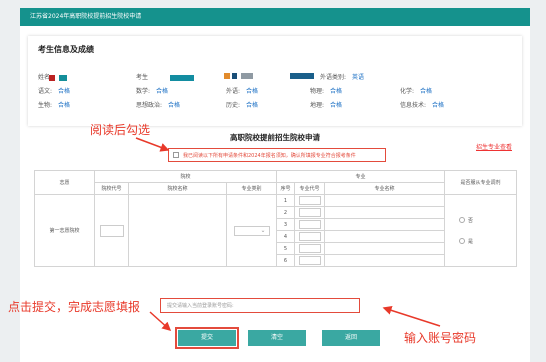 This screenshot has width=546, height=362. What do you see at coordinates (74, 307) in the screenshot?
I see `annotation-submit-hint: 点击提交，完成志愿填报` at bounding box center [74, 307].